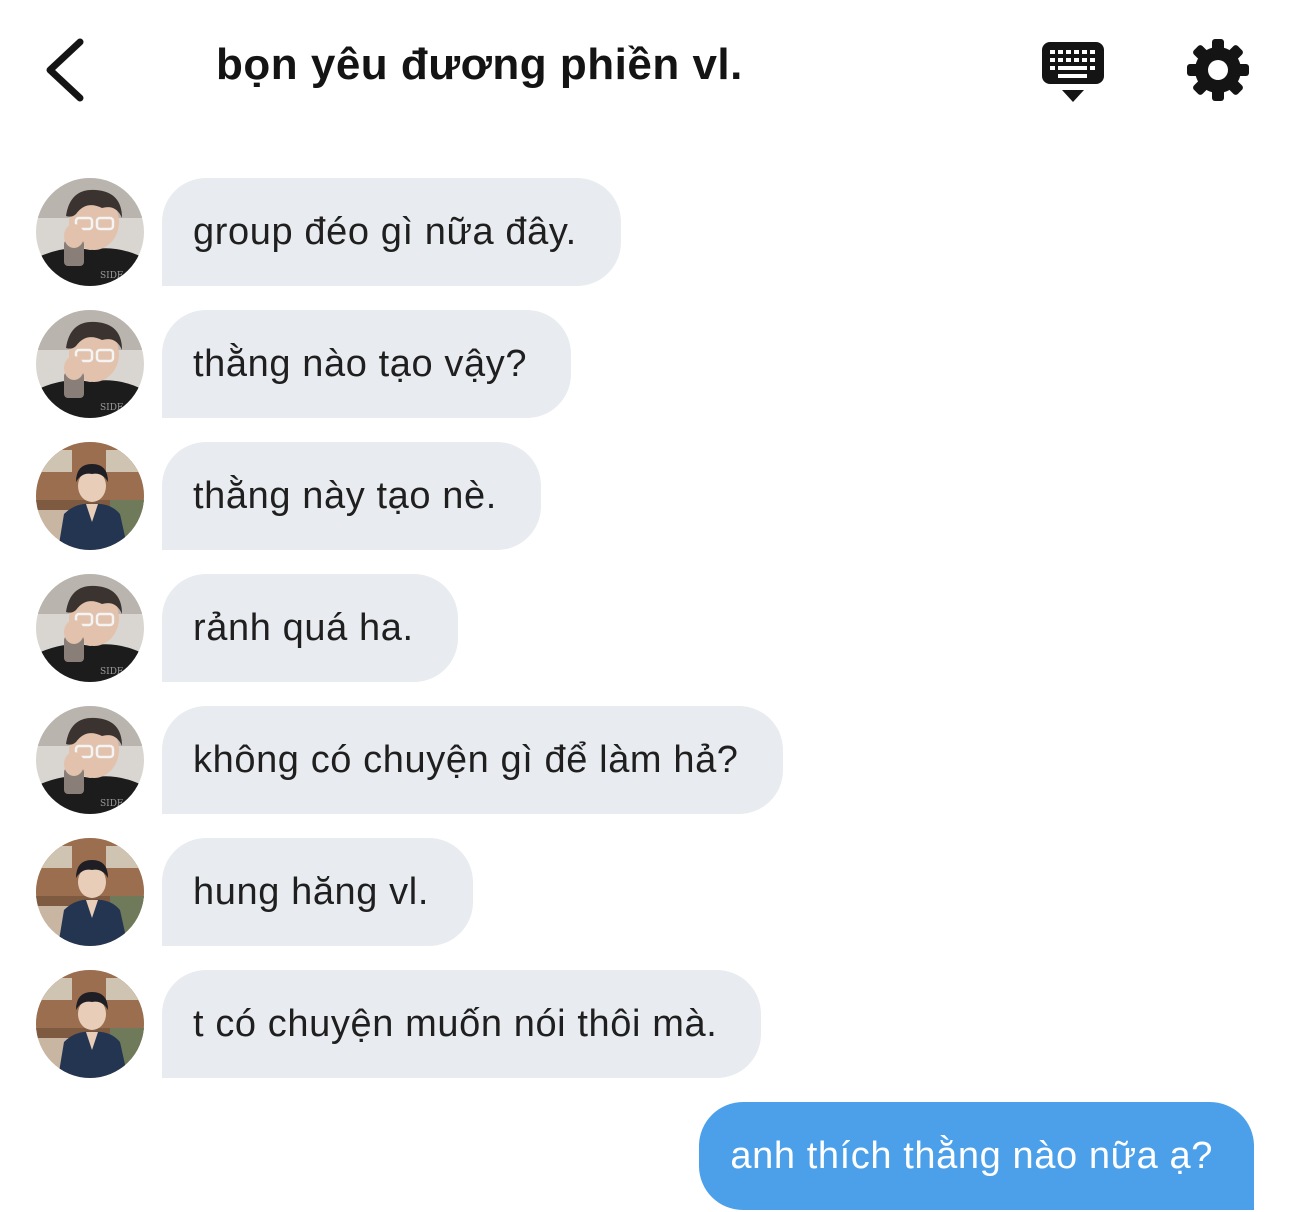 This screenshot has height=1212, width=1290. Describe the element at coordinates (976, 1156) in the screenshot. I see `outgoing-message-bubble: anh thích thằng nào nữa ạ?` at that location.